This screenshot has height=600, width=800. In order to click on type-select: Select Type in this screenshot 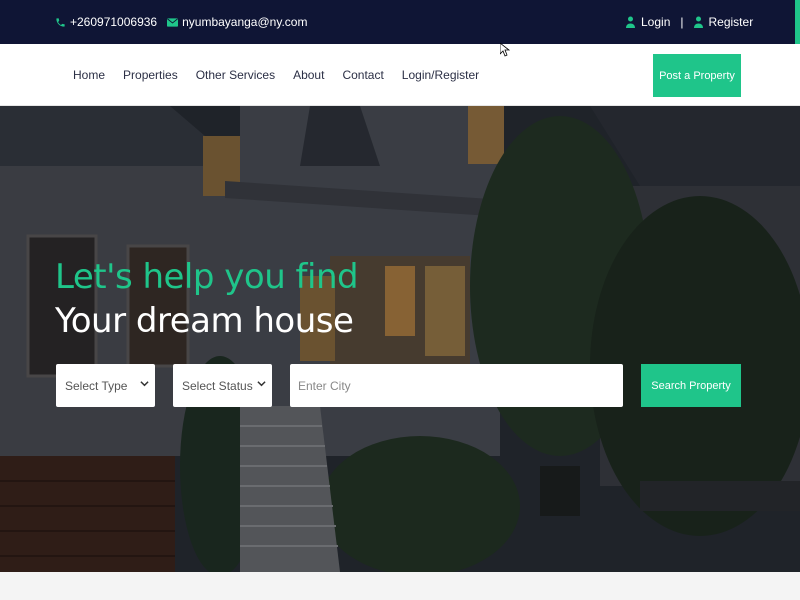, I will do `click(105, 385)`.